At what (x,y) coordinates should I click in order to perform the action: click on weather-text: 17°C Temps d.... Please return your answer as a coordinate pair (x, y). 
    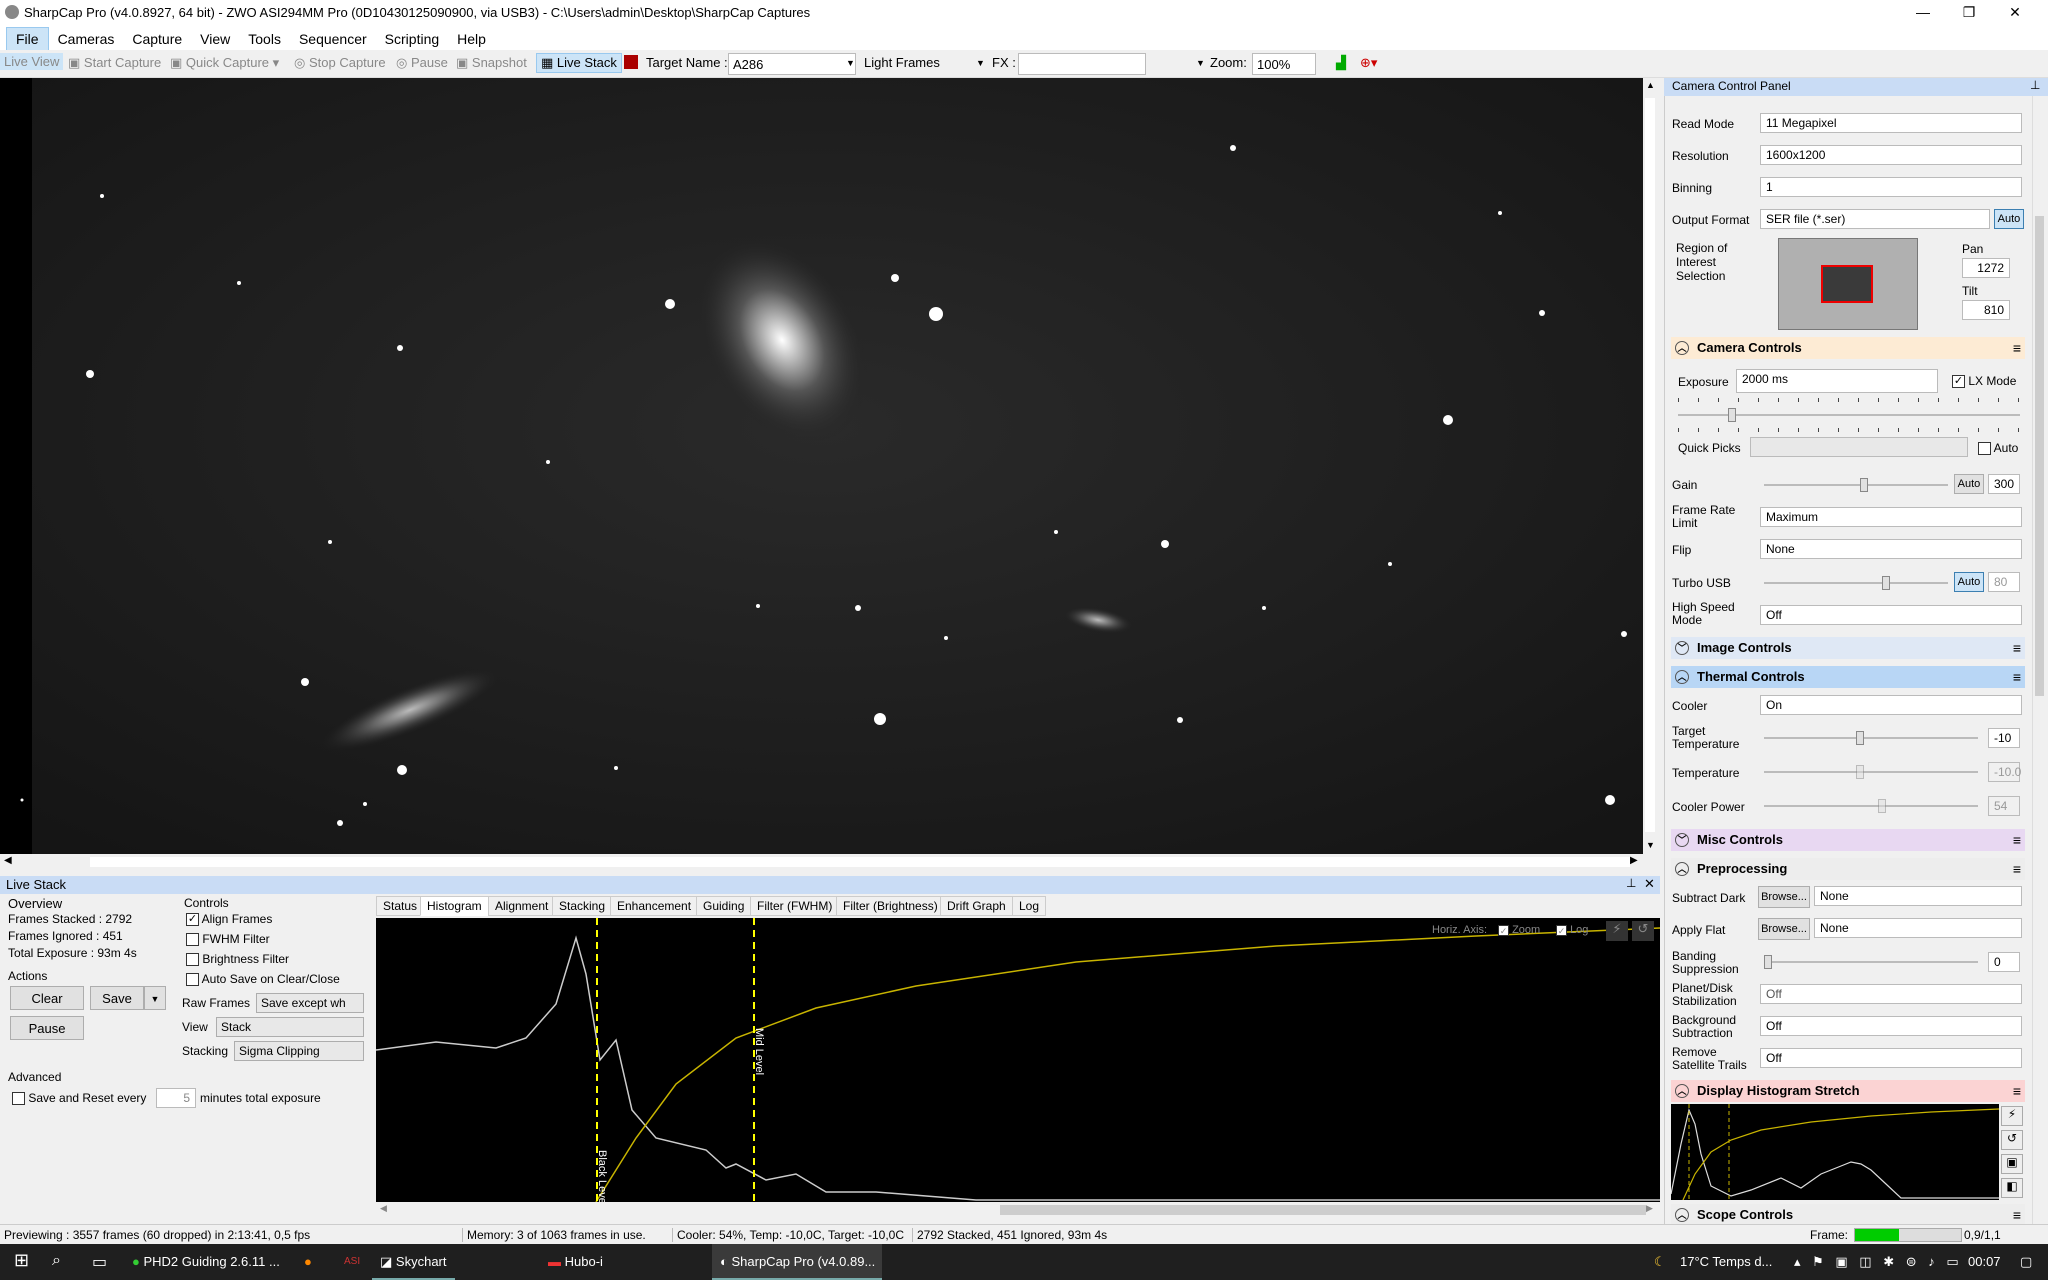
    Looking at the image, I should click on (1726, 1262).